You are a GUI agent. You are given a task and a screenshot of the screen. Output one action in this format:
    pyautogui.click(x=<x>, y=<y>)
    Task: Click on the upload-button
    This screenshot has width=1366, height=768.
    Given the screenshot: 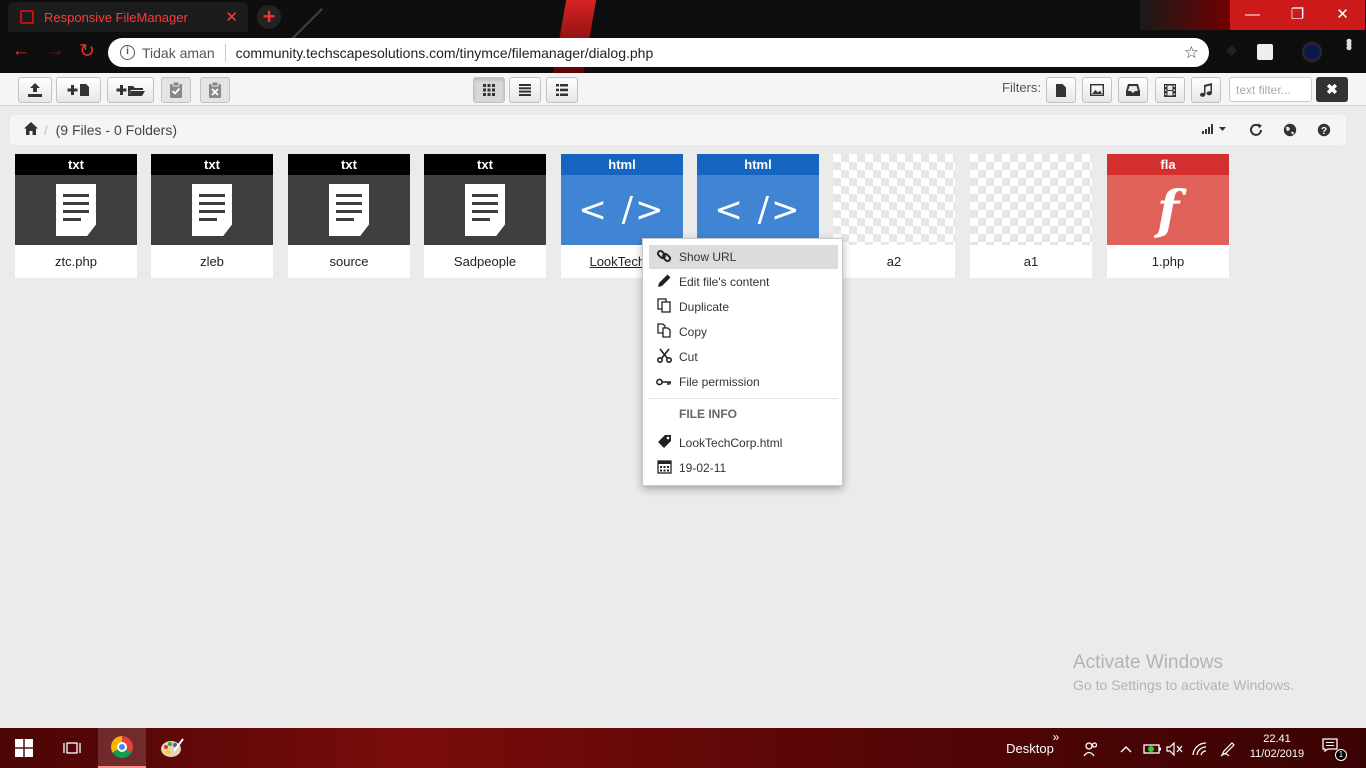 What is the action you would take?
    pyautogui.click(x=35, y=90)
    